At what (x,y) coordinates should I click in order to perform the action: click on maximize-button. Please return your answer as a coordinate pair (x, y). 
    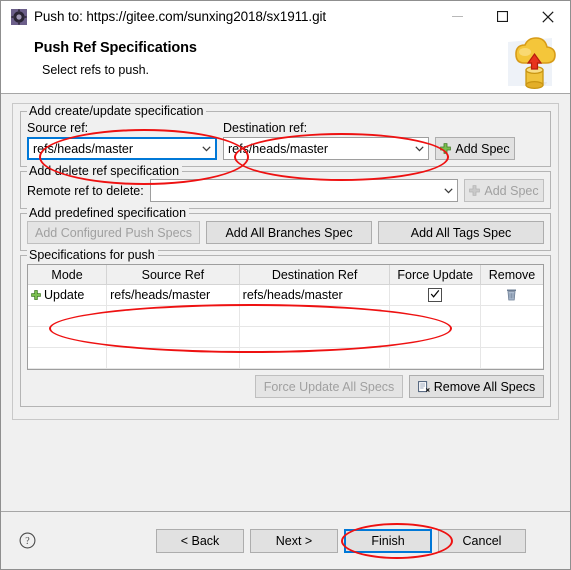
    Looking at the image, I should click on (502, 16).